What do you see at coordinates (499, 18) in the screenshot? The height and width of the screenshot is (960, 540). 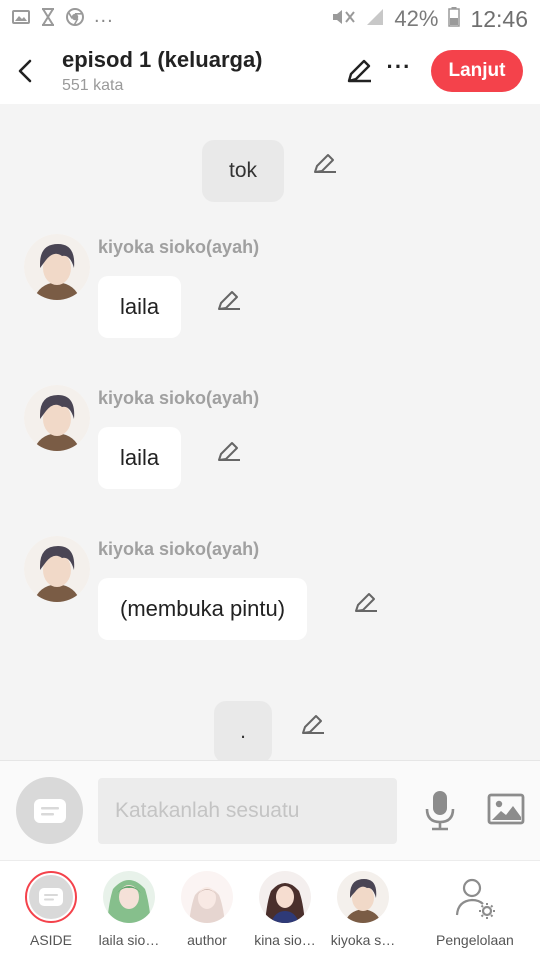 I see `clock: 12:46` at bounding box center [499, 18].